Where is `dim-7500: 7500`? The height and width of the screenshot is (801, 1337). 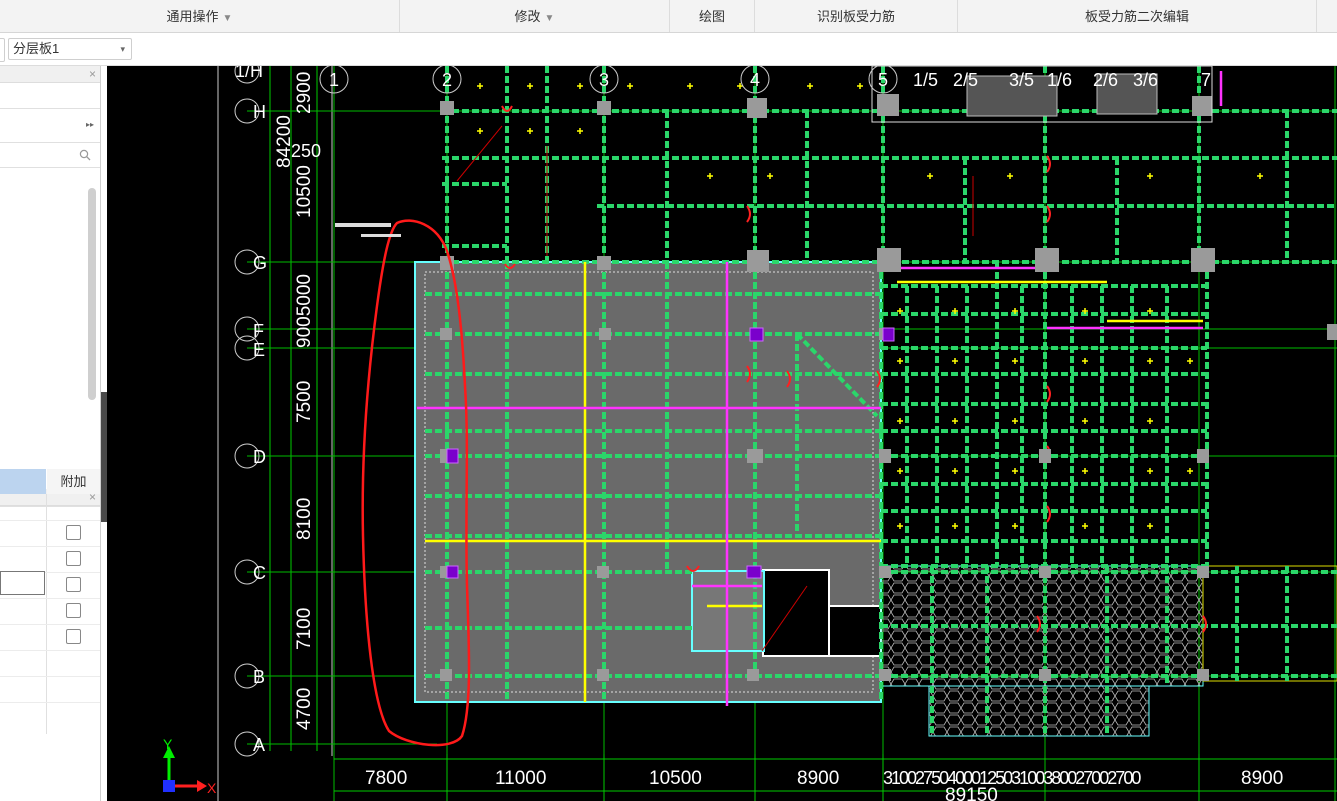 dim-7500: 7500 is located at coordinates (304, 402).